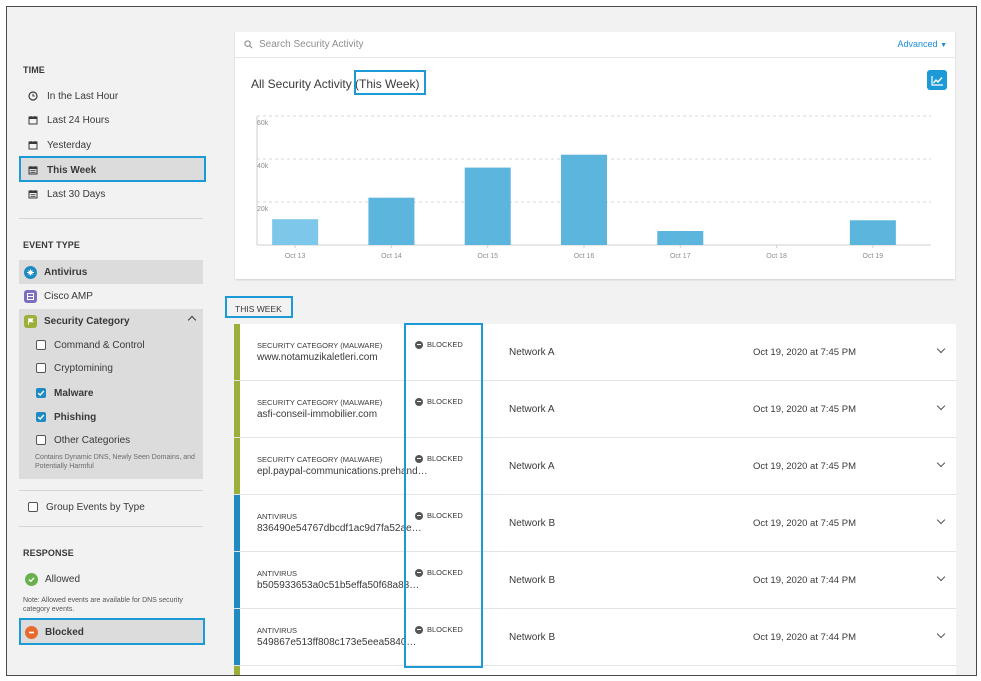 The width and height of the screenshot is (981, 681). Describe the element at coordinates (31, 579) in the screenshot. I see `check-circle-icon` at that location.